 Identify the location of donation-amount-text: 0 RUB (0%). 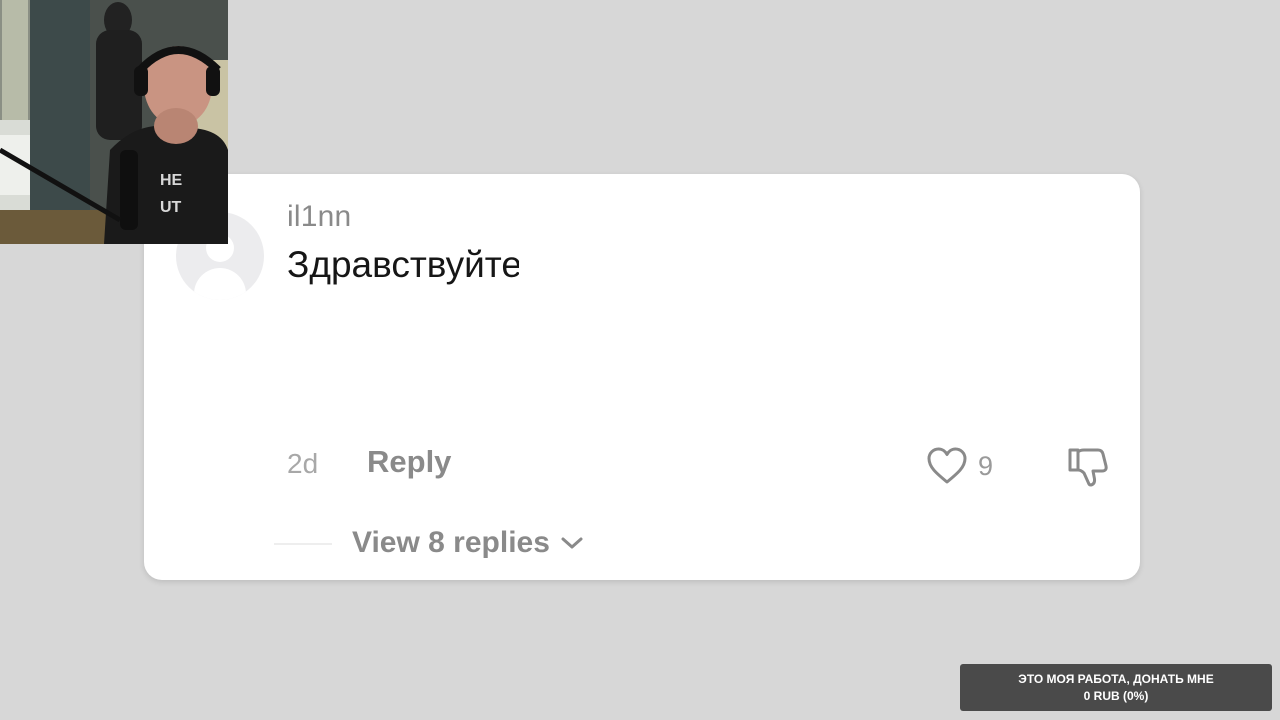
(1116, 695).